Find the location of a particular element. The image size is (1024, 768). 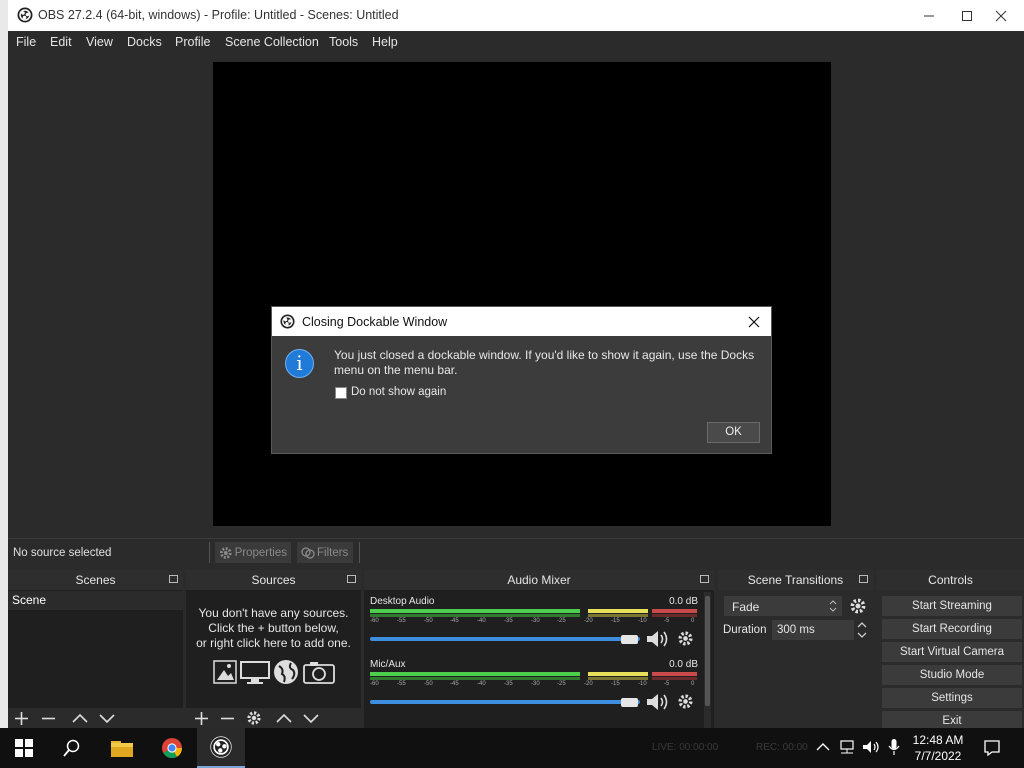

add-scene-button is located at coordinates (21, 718).